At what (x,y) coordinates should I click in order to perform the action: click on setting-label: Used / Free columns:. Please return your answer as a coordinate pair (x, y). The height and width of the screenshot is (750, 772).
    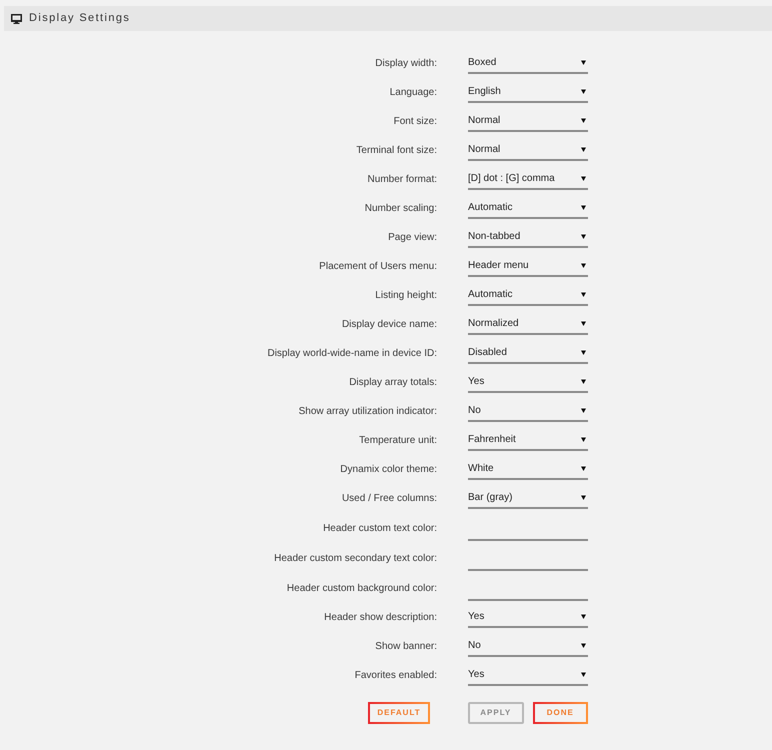
    Looking at the image, I should click on (389, 499).